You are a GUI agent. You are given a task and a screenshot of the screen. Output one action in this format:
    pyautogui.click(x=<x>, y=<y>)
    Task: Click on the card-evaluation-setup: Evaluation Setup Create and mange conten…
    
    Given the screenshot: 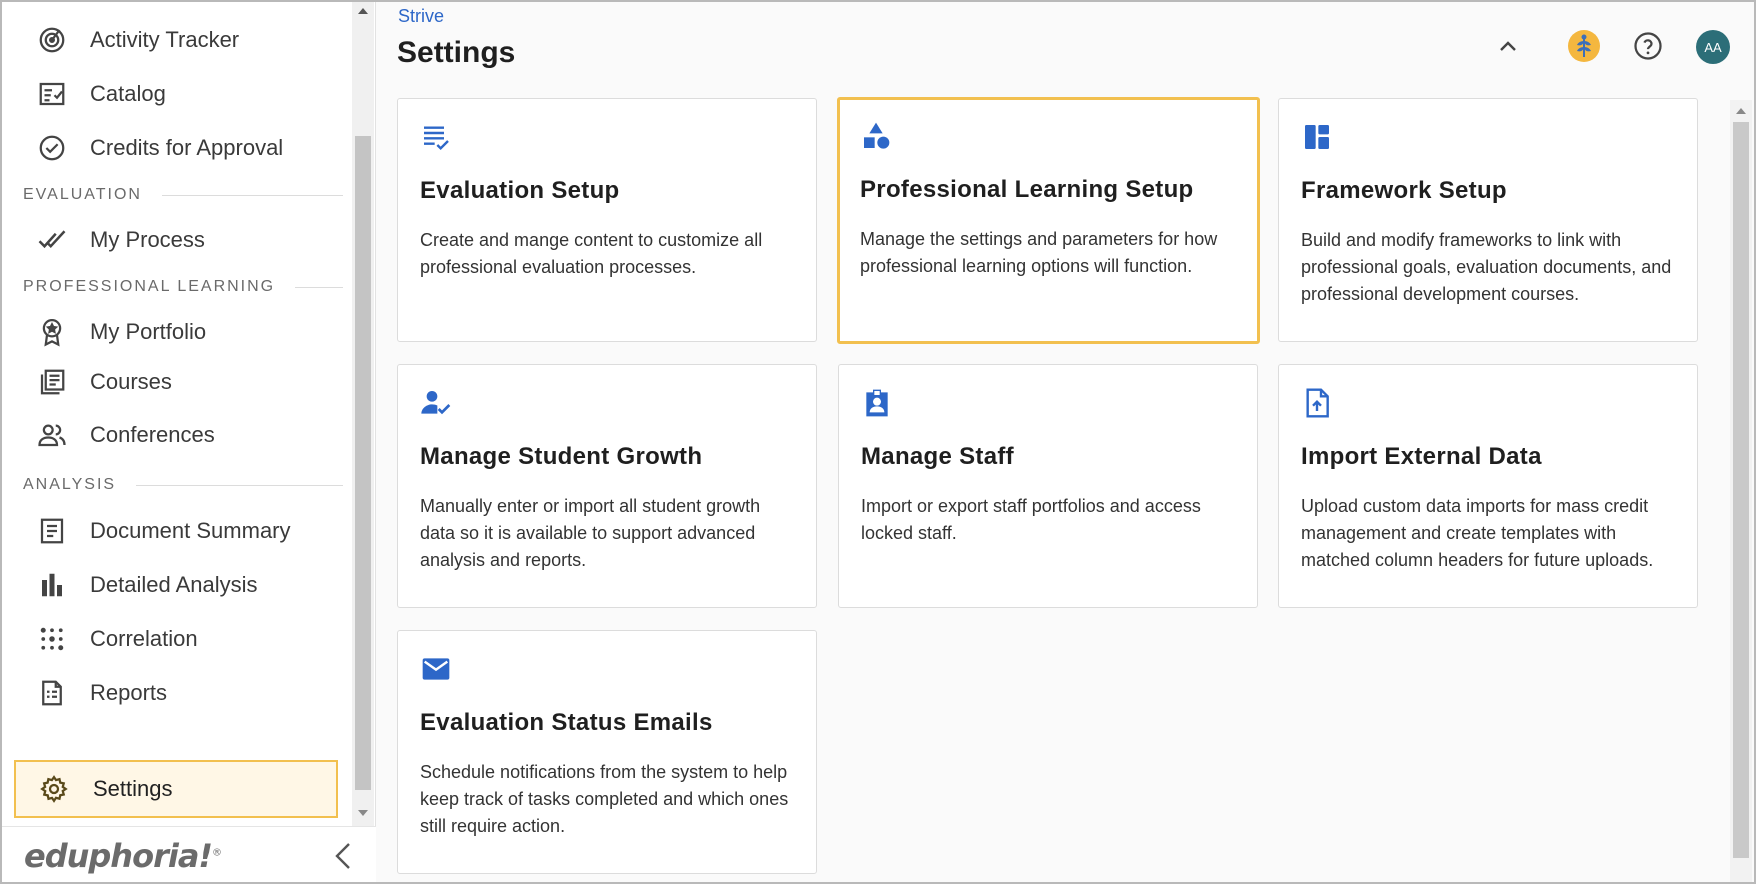 What is the action you would take?
    pyautogui.click(x=607, y=220)
    